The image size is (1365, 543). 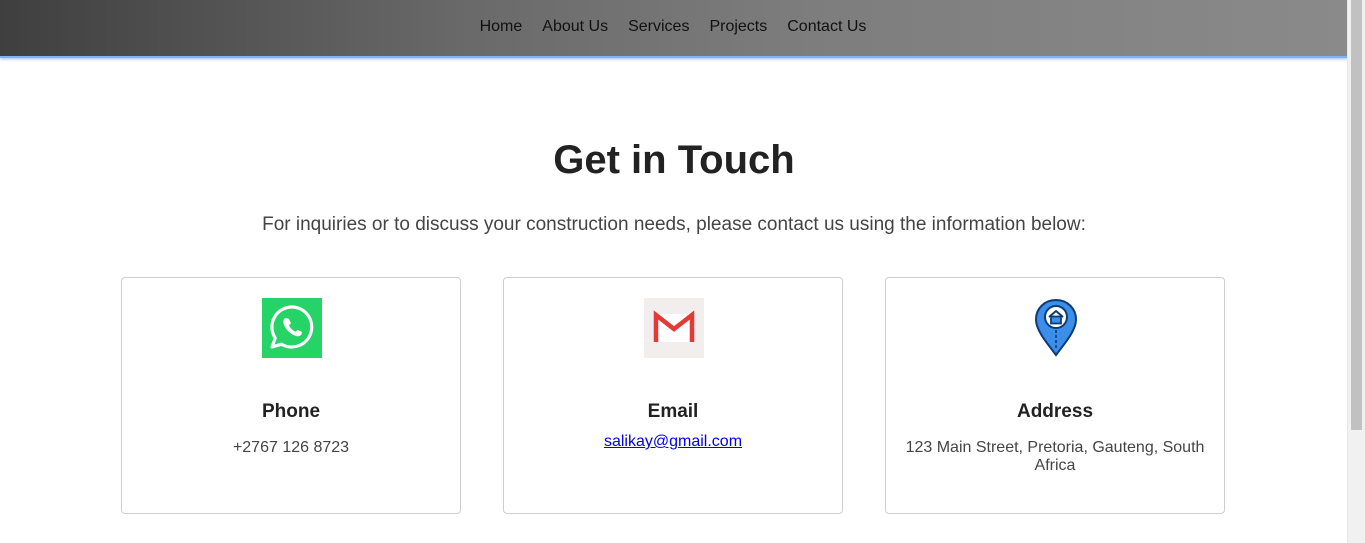 I want to click on gmail-icon, so click(x=674, y=328).